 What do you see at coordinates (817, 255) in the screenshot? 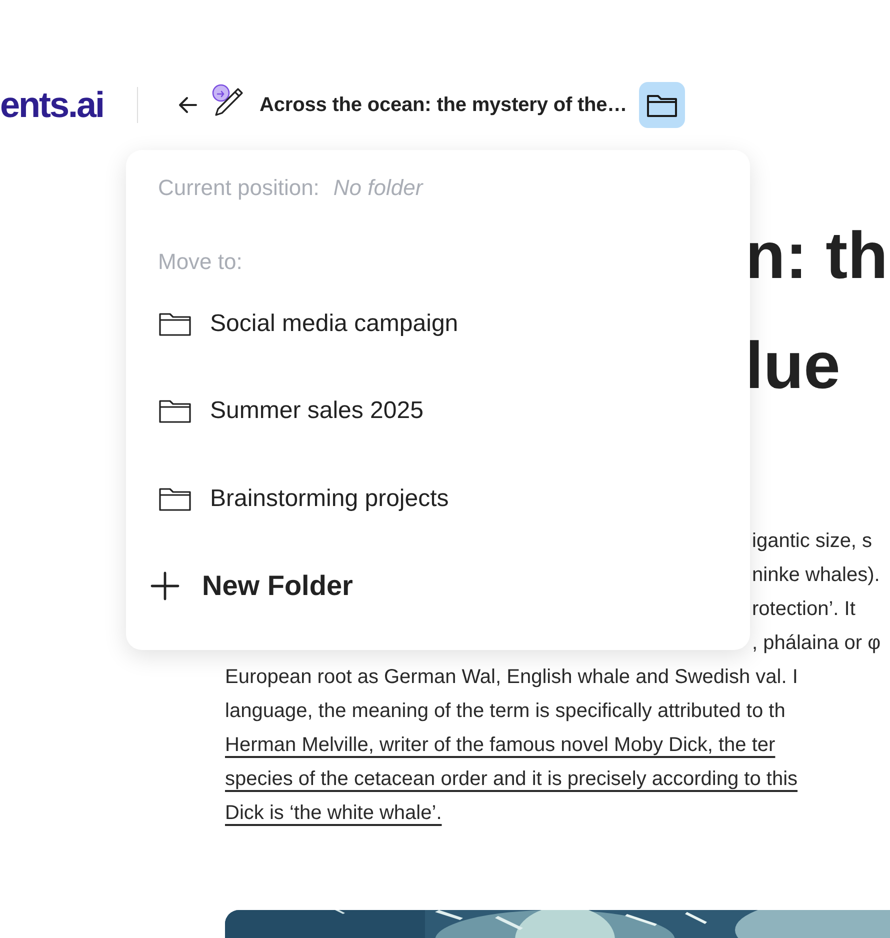
I see `heading-text: n: th` at bounding box center [817, 255].